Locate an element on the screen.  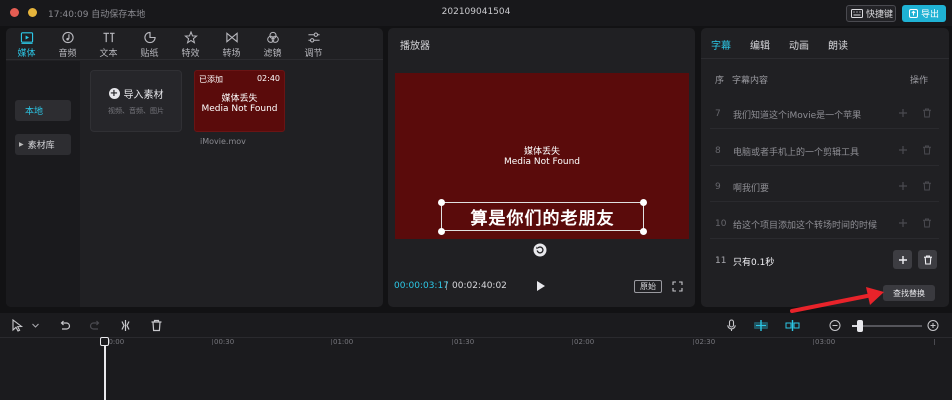
media-clip-thumbnail: 已添加 02:40 媒体丢失 Media Not Found is located at coordinates (239, 101).